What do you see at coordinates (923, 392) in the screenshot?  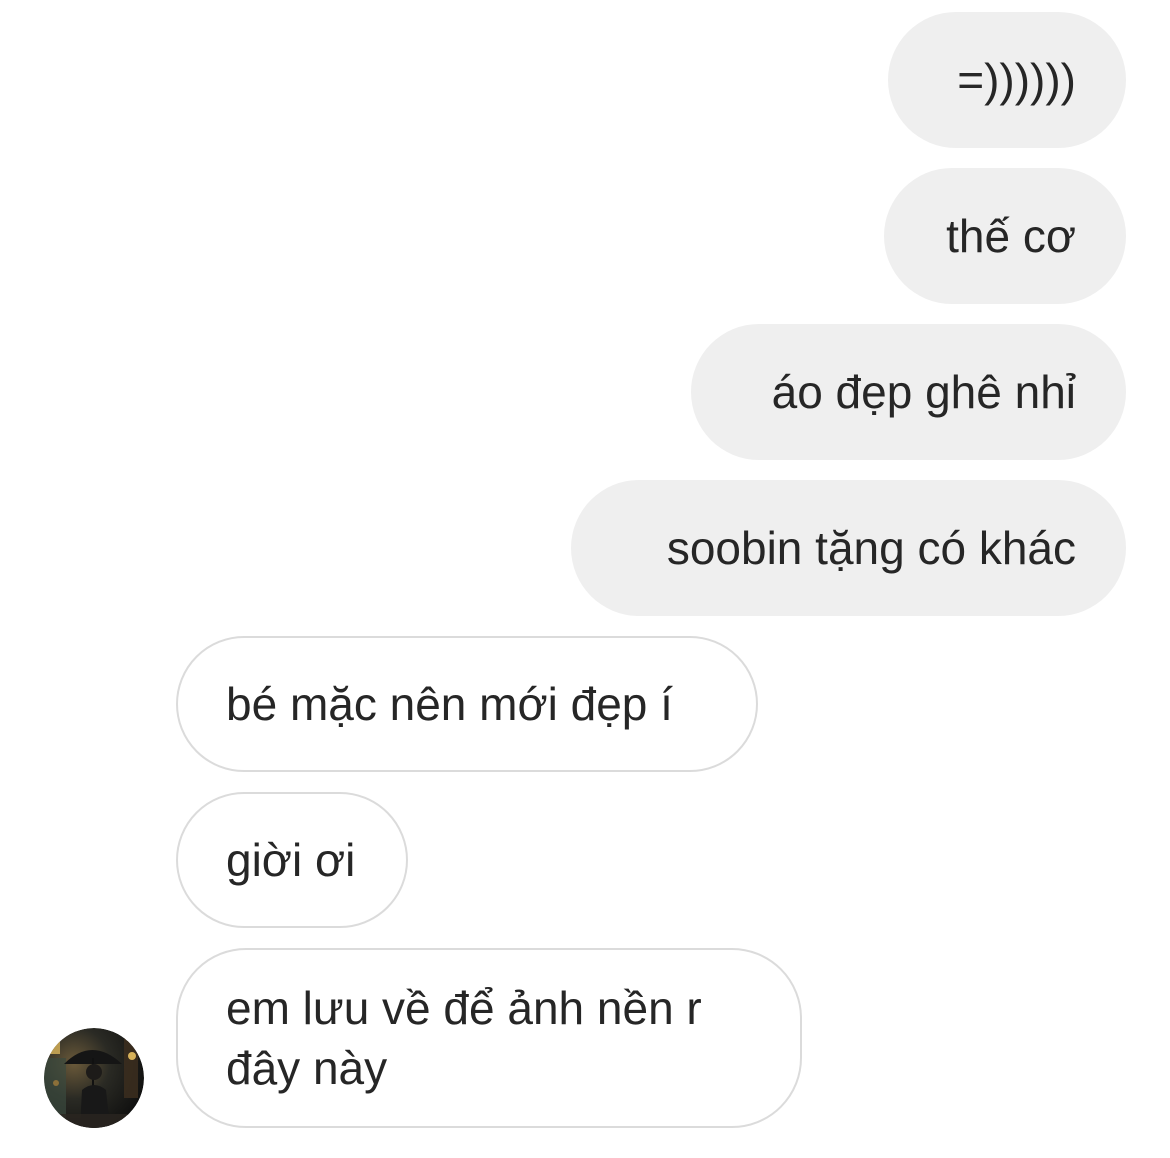 I see `message-text: áo đẹp ghê nhỉ` at bounding box center [923, 392].